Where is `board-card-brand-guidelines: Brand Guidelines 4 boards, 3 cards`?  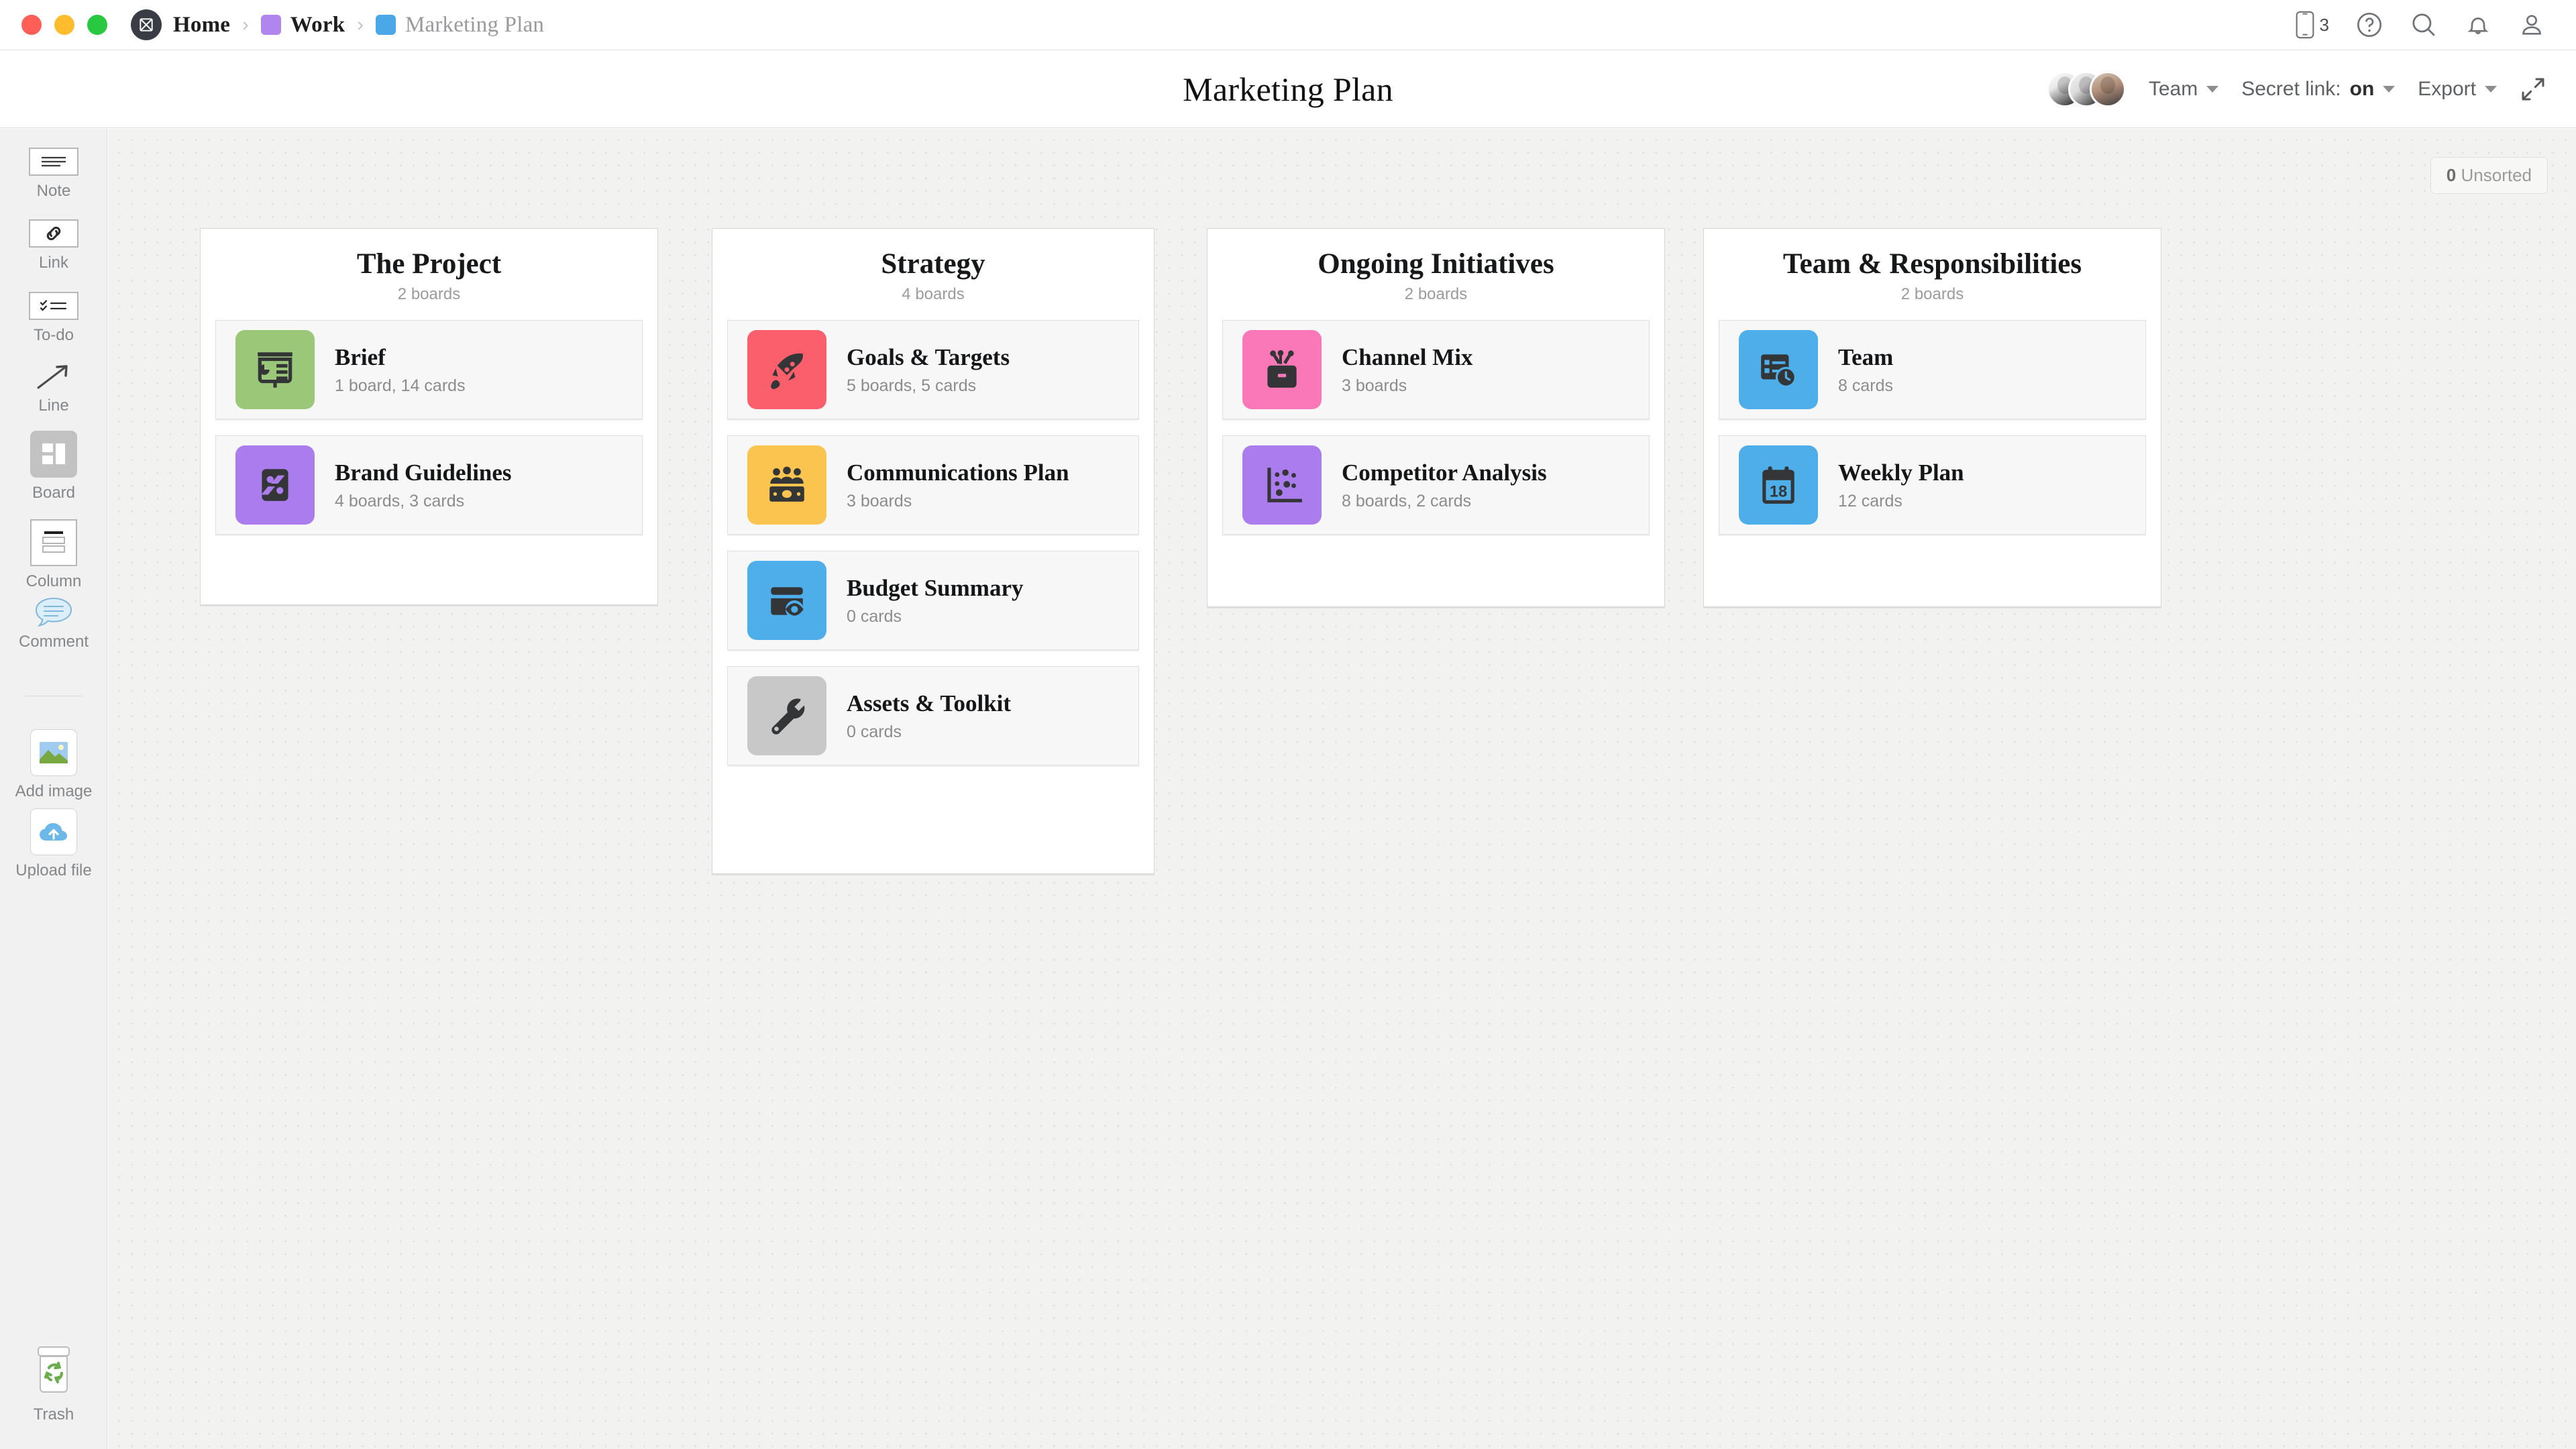 board-card-brand-guidelines: Brand Guidelines 4 boards, 3 cards is located at coordinates (429, 485).